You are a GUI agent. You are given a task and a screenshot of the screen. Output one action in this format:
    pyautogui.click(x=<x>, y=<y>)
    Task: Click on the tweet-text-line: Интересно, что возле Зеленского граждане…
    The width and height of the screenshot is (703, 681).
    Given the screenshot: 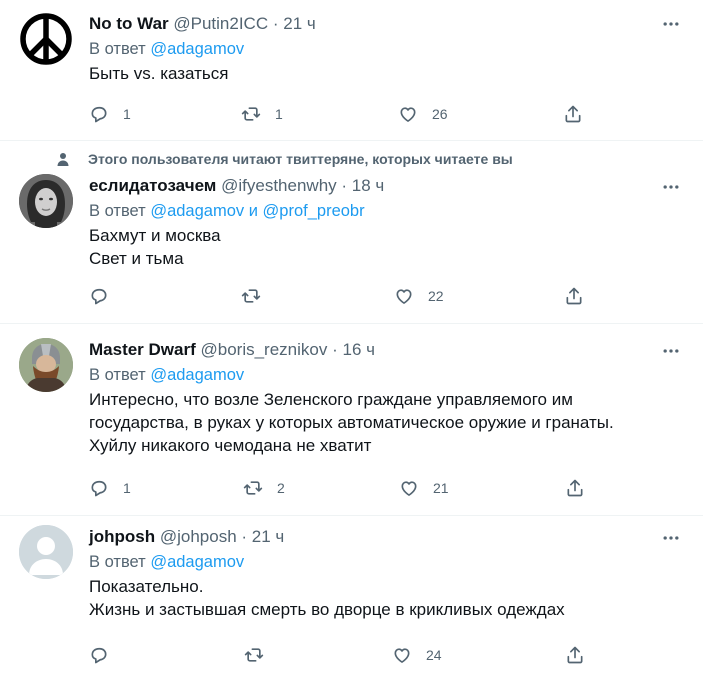 What is the action you would take?
    pyautogui.click(x=331, y=399)
    